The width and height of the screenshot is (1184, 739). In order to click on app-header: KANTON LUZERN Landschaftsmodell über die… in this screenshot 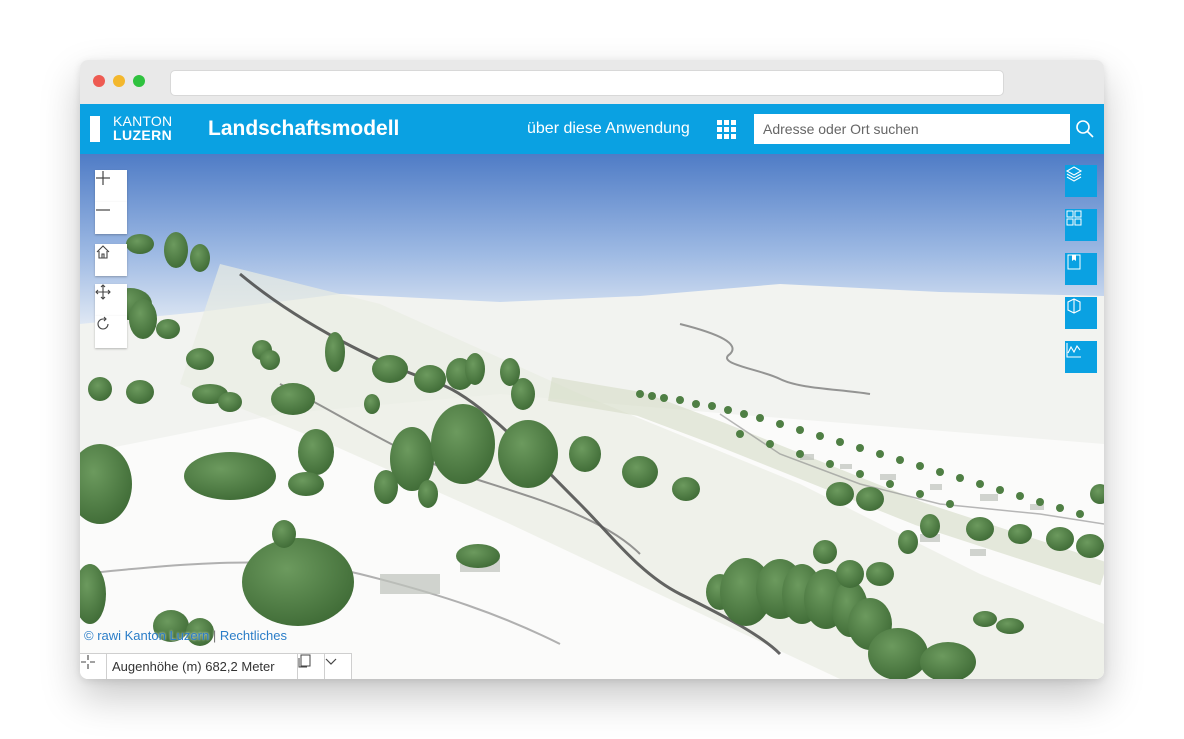, I will do `click(592, 129)`.